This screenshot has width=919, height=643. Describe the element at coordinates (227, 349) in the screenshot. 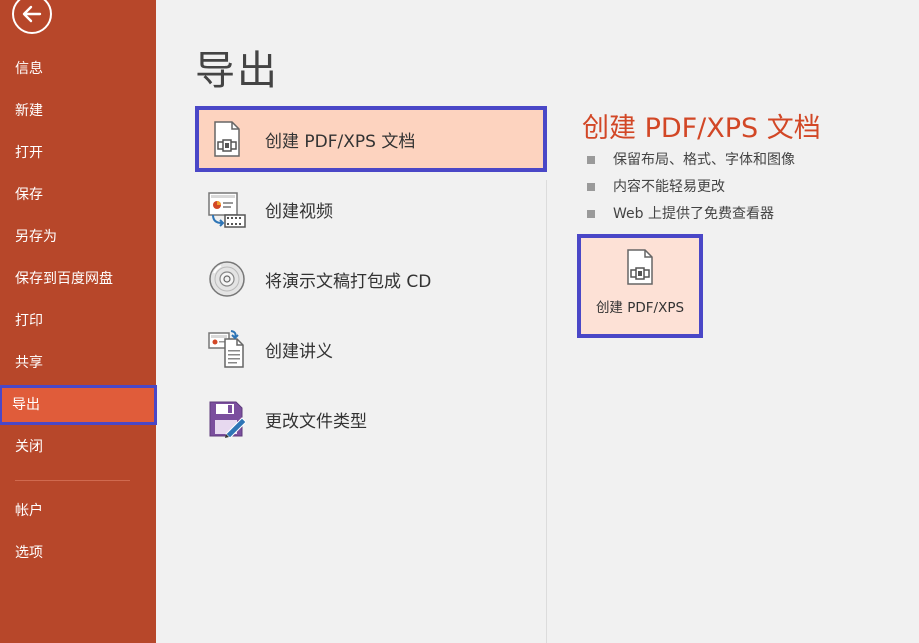

I see `handout-icon` at that location.